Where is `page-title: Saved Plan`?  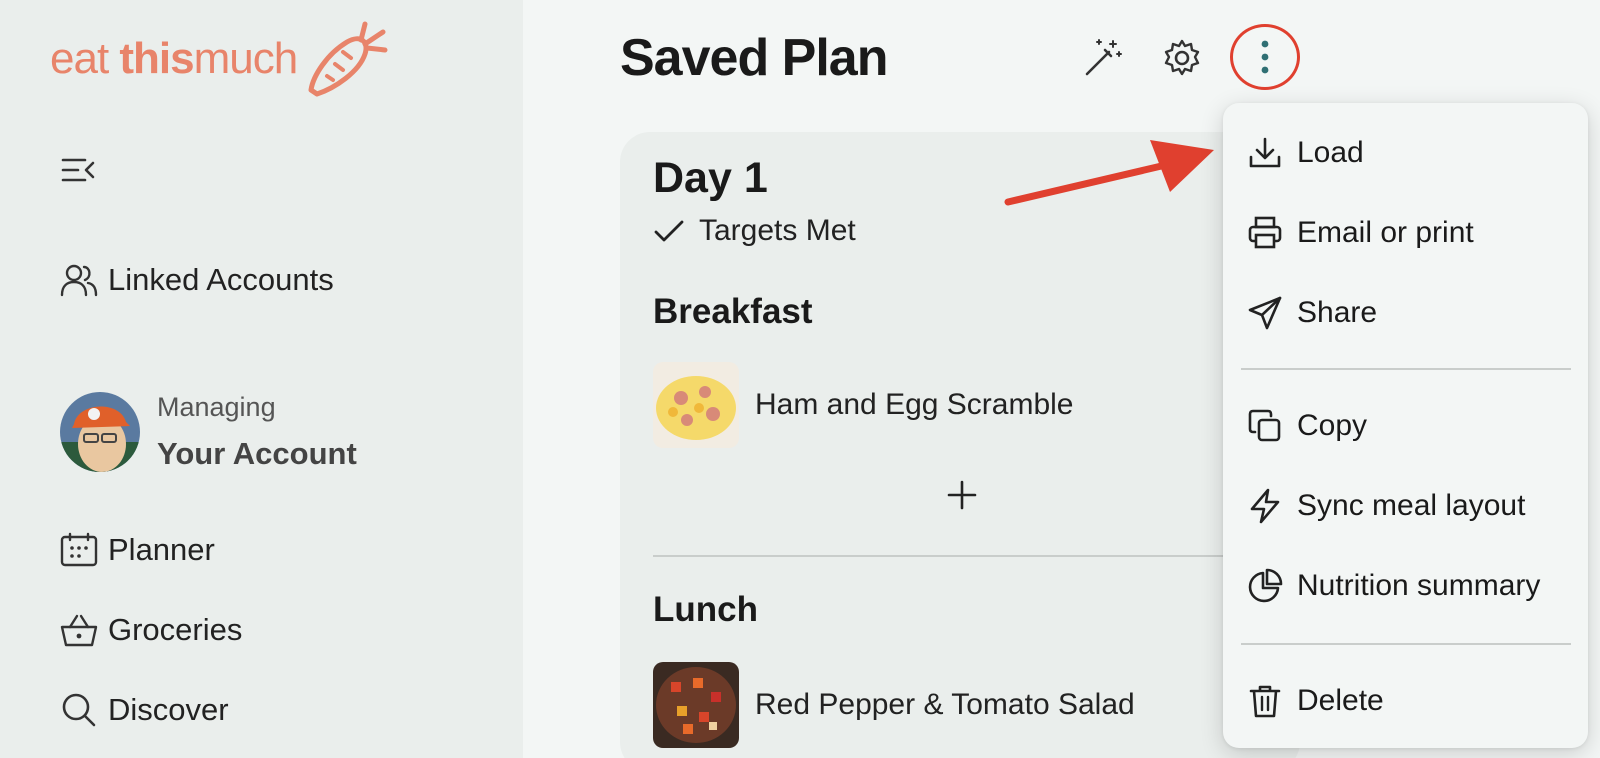 page-title: Saved Plan is located at coordinates (754, 58).